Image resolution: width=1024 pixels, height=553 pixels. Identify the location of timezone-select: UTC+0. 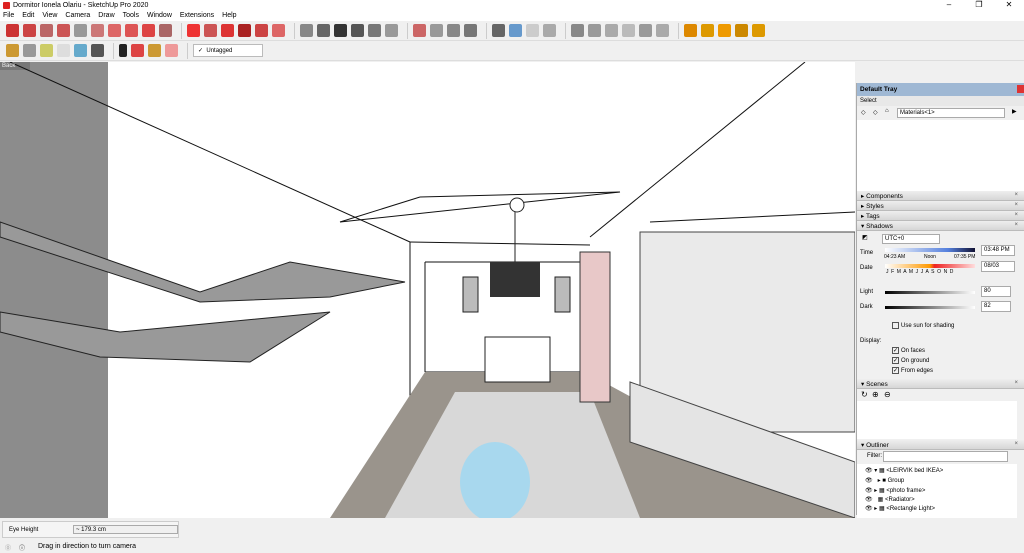
(911, 239).